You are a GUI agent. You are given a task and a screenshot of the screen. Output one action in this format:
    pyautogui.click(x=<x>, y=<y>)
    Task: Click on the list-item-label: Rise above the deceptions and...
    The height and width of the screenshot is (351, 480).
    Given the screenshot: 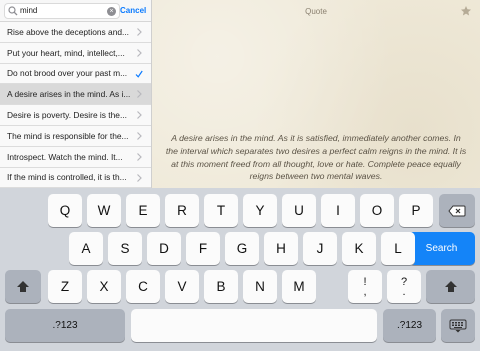 What is the action you would take?
    pyautogui.click(x=68, y=31)
    